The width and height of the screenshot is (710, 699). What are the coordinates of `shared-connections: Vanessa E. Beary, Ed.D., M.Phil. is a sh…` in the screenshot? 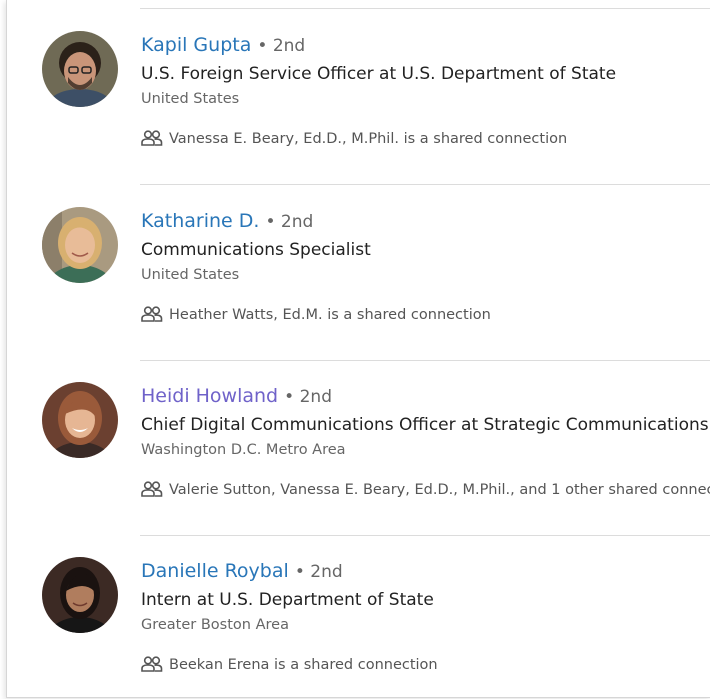 It's located at (354, 140).